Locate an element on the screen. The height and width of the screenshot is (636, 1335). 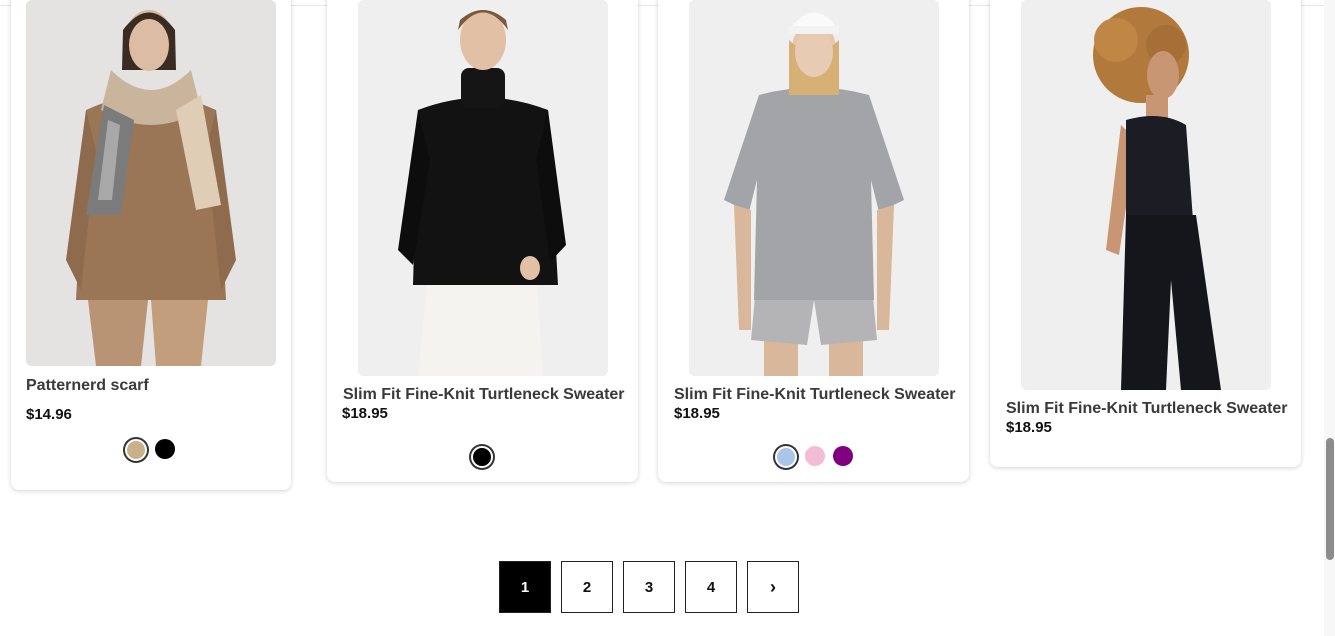
page-button-4: 4 is located at coordinates (711, 587).